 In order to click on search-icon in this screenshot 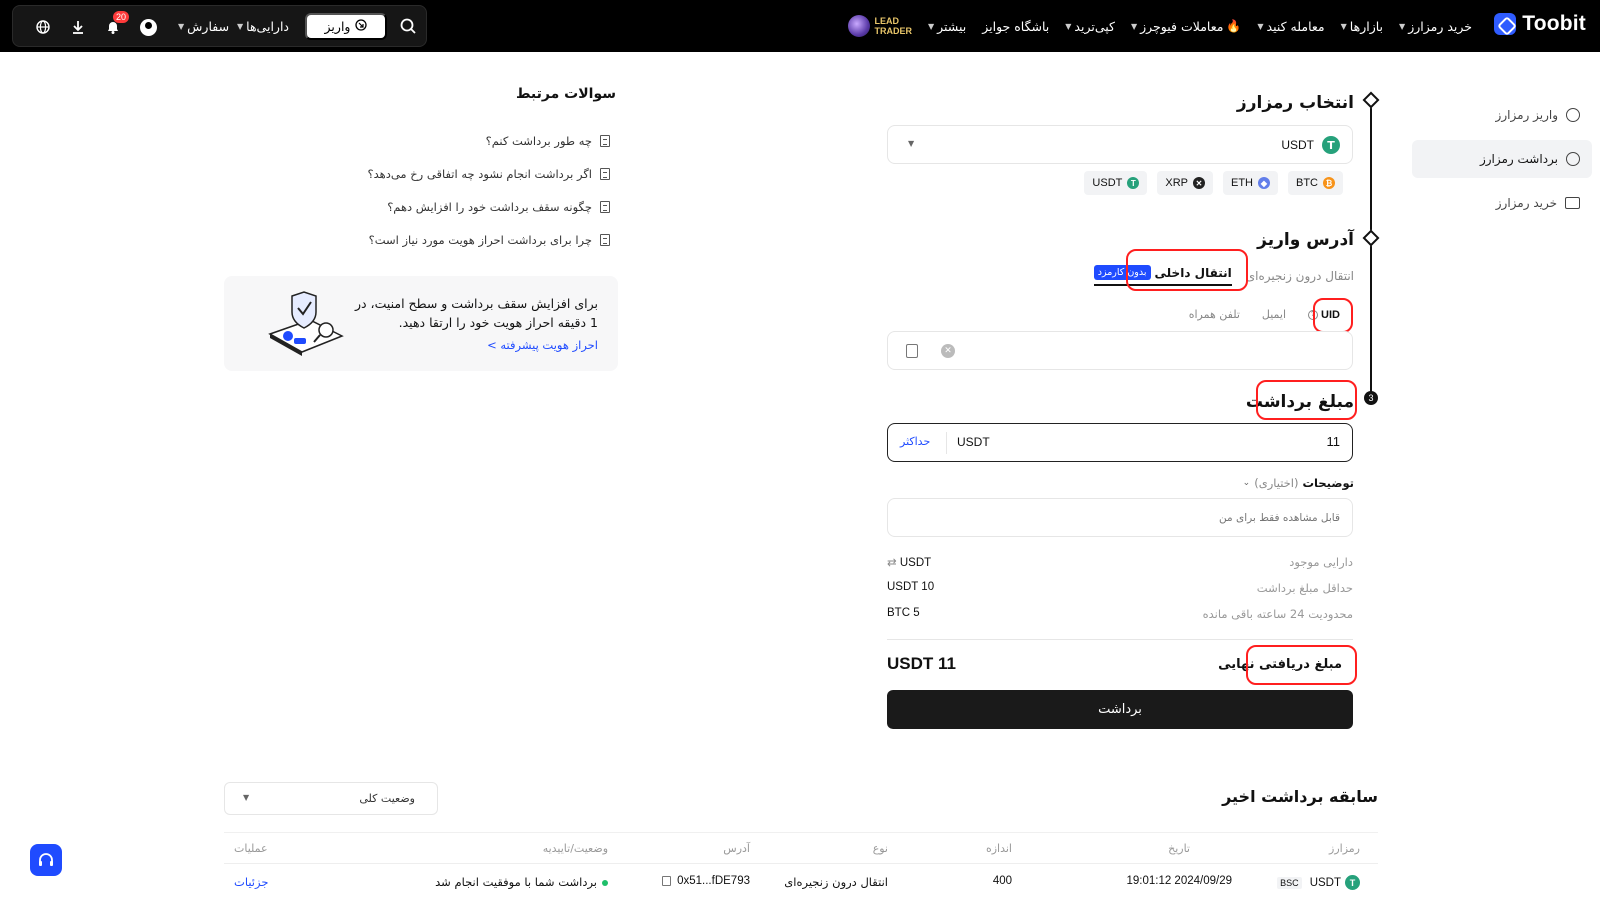, I will do `click(408, 26)`.